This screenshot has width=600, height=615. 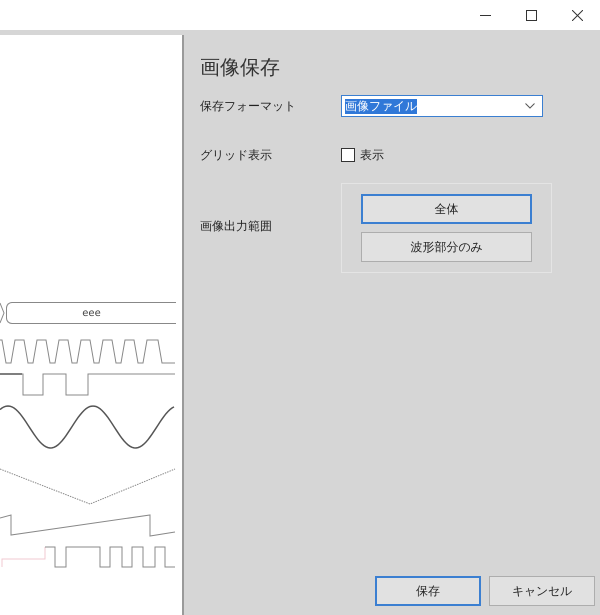 What do you see at coordinates (428, 591) in the screenshot?
I see `save-button: 保存` at bounding box center [428, 591].